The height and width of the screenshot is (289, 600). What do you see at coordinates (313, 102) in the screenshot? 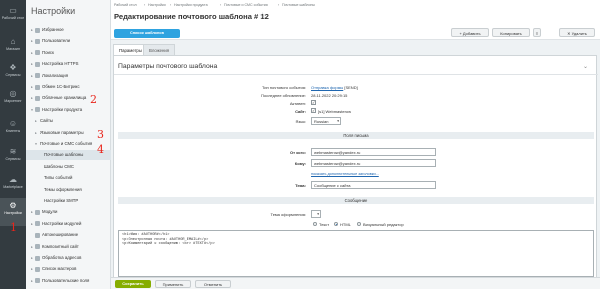
I see `active-checkbox: ✓` at bounding box center [313, 102].